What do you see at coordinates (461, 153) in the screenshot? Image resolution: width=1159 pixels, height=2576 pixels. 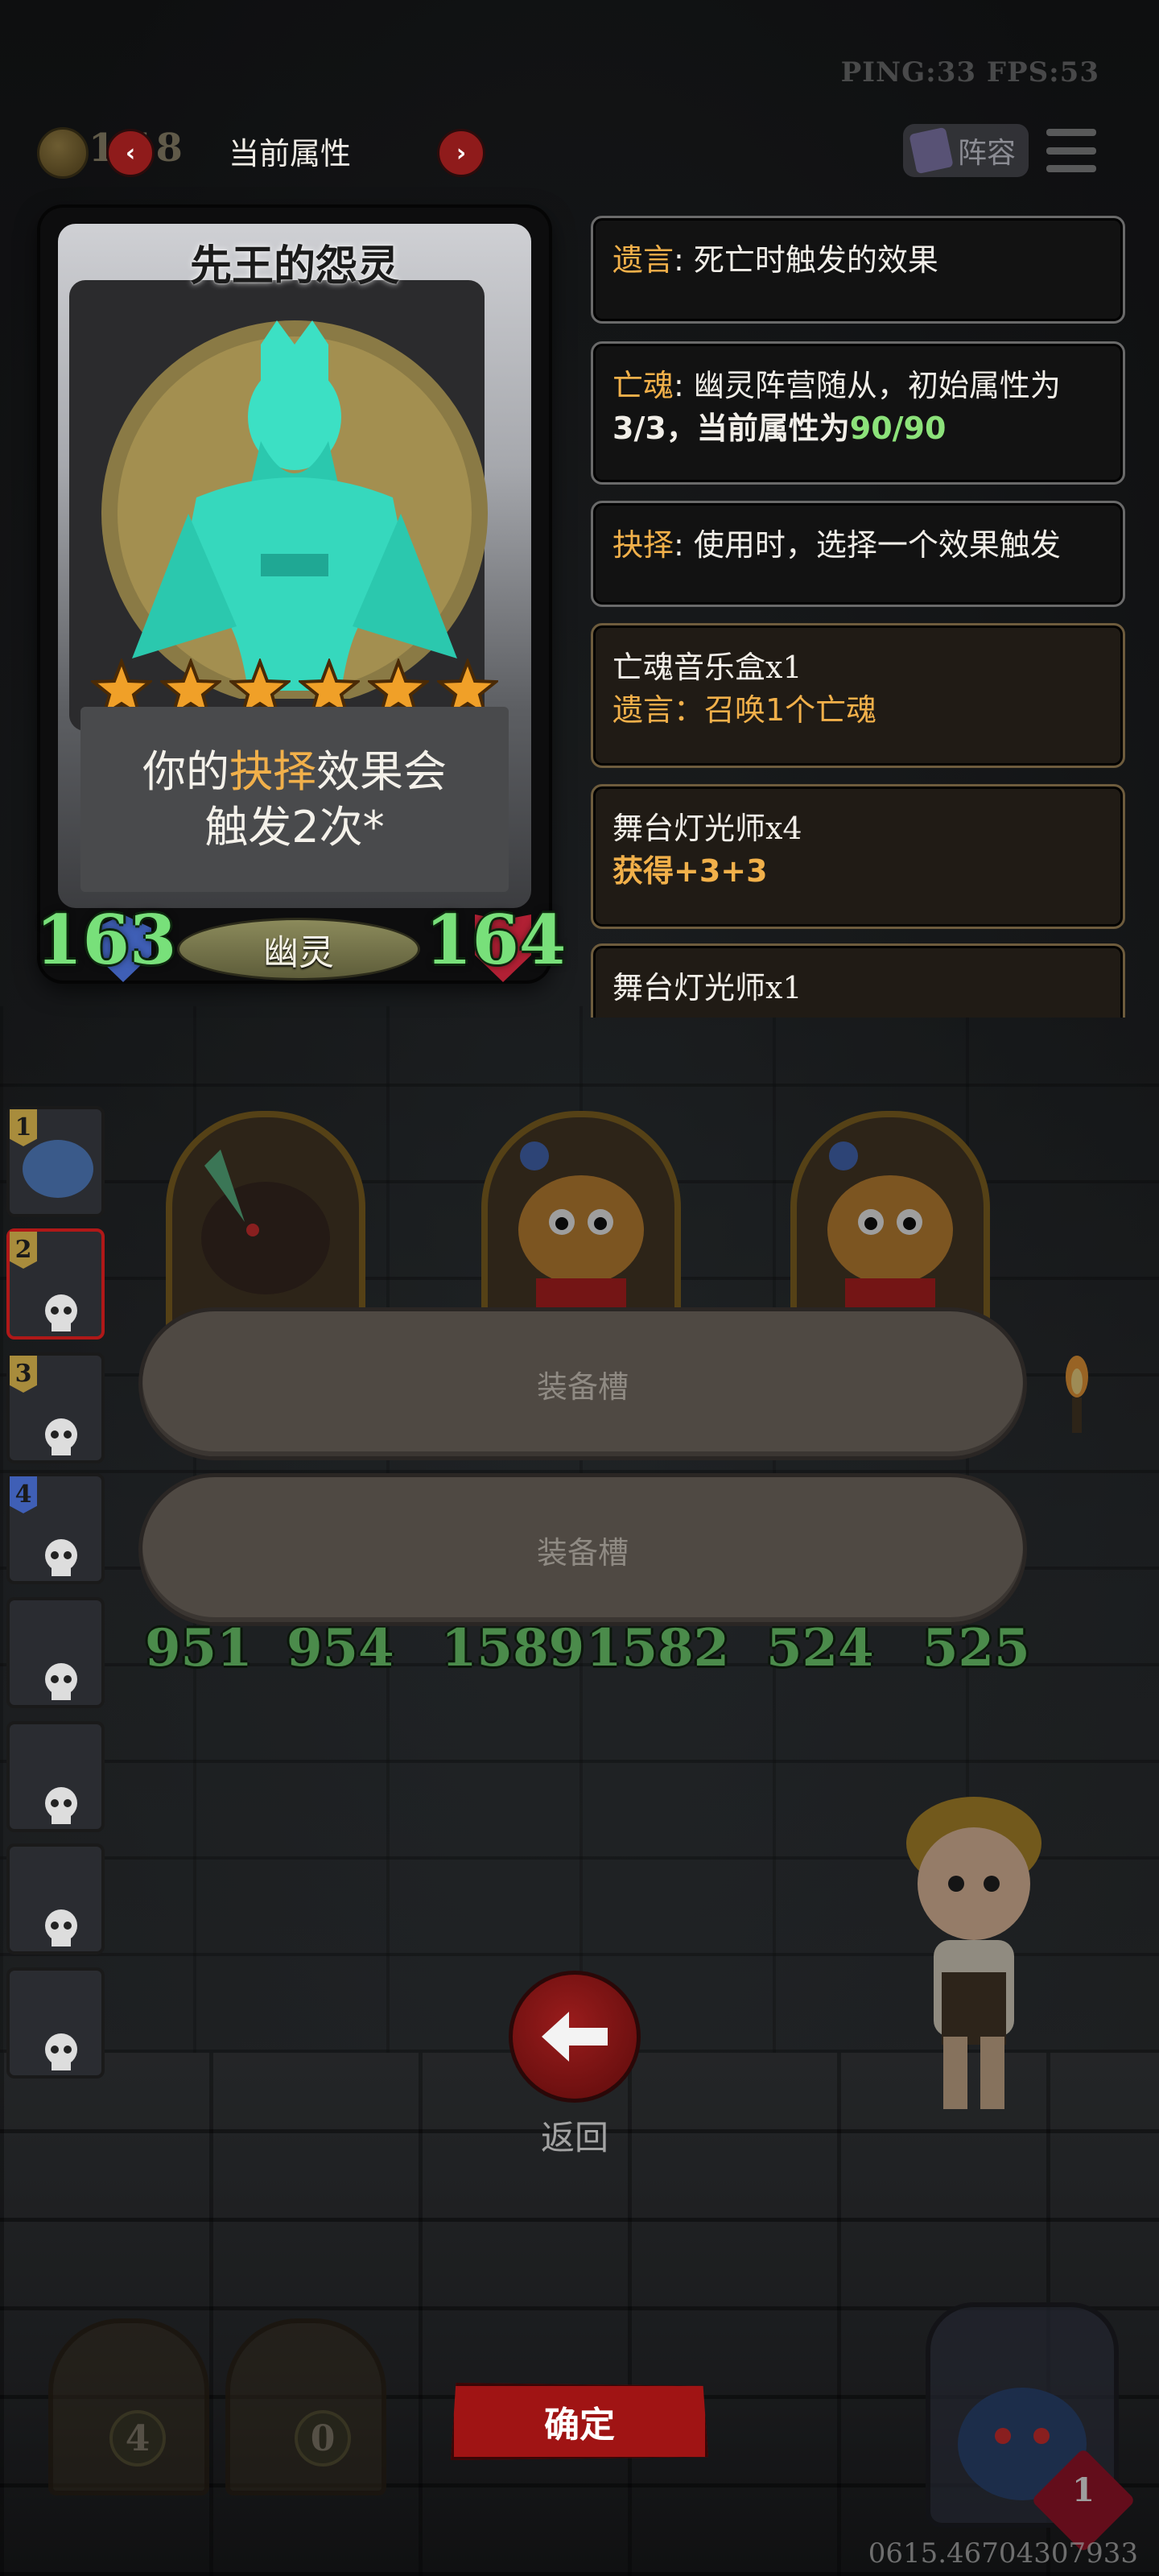 I see `next-minion-button: ›` at bounding box center [461, 153].